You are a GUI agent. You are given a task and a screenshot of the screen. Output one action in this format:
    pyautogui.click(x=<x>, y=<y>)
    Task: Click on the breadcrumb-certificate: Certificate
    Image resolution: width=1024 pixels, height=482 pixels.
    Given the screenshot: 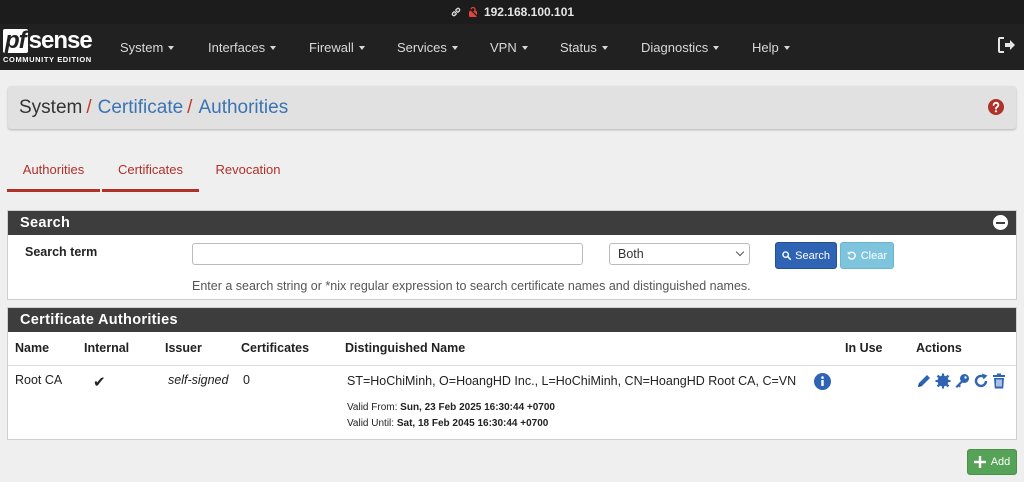 What is the action you would take?
    pyautogui.click(x=141, y=108)
    